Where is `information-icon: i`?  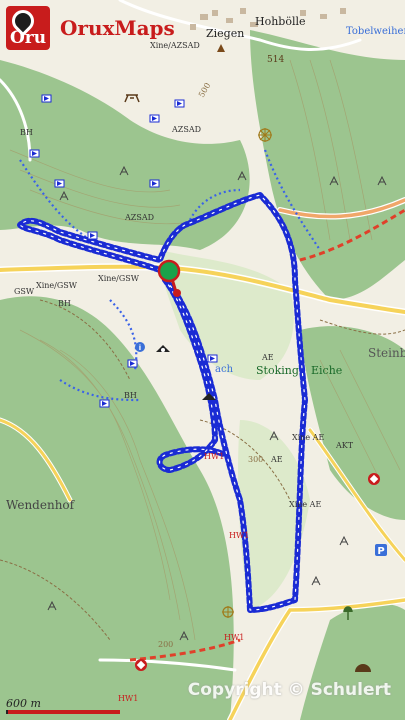
information-icon: i is located at coordinates (140, 347).